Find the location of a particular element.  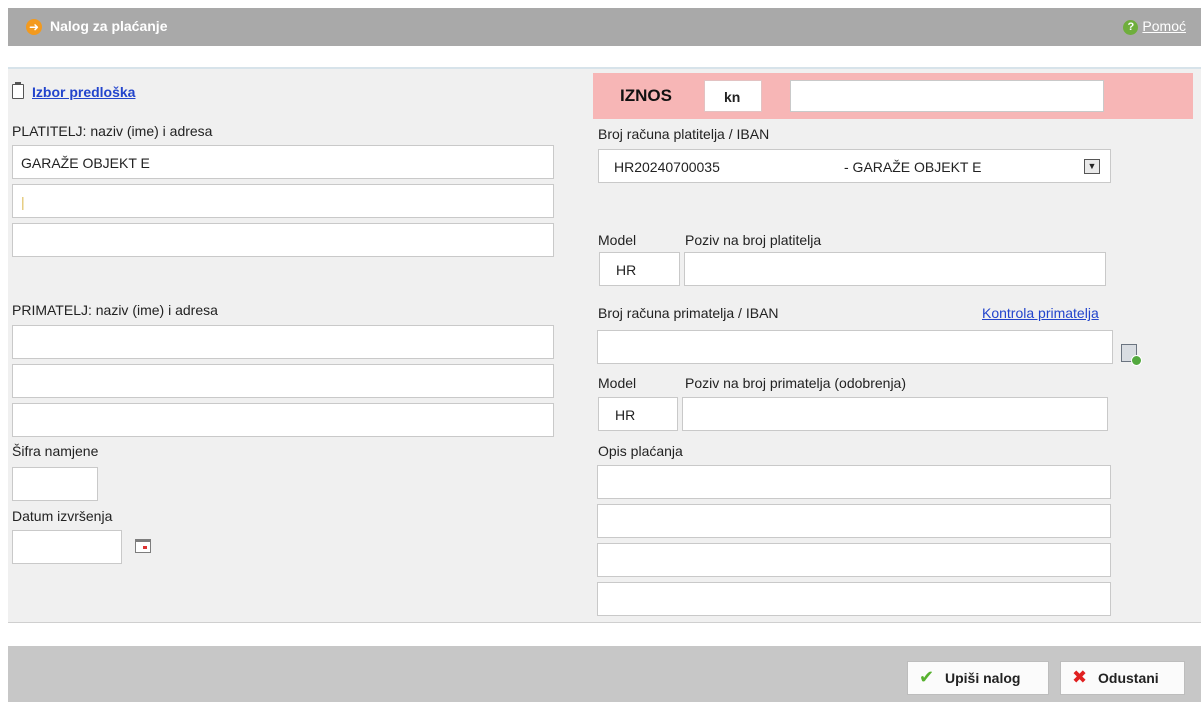

payee-check-link: Kontrola primatelja is located at coordinates (1040, 313).